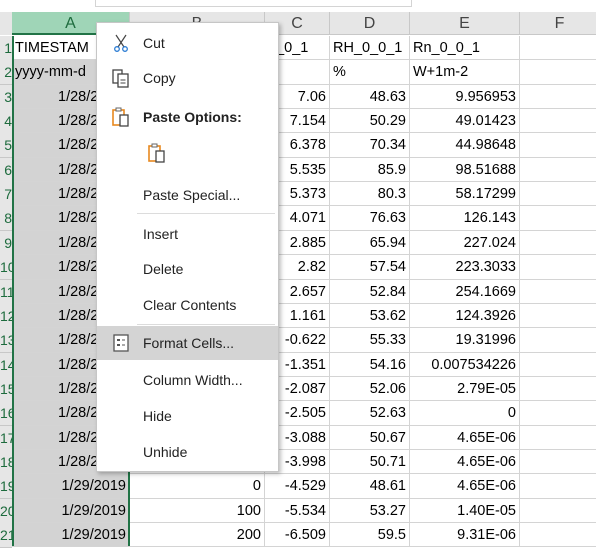 Image resolution: width=596 pixels, height=548 pixels. Describe the element at coordinates (6, 121) in the screenshot. I see `row-header: 4` at that location.